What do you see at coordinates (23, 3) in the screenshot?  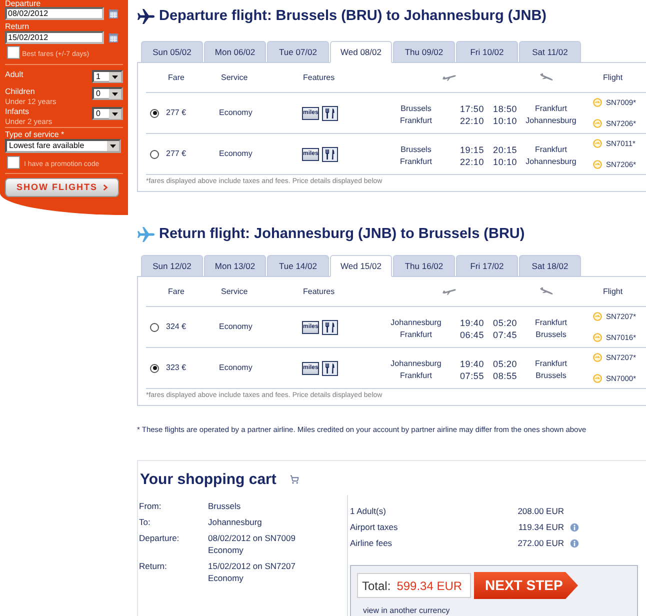 I see `field-label: Departure` at bounding box center [23, 3].